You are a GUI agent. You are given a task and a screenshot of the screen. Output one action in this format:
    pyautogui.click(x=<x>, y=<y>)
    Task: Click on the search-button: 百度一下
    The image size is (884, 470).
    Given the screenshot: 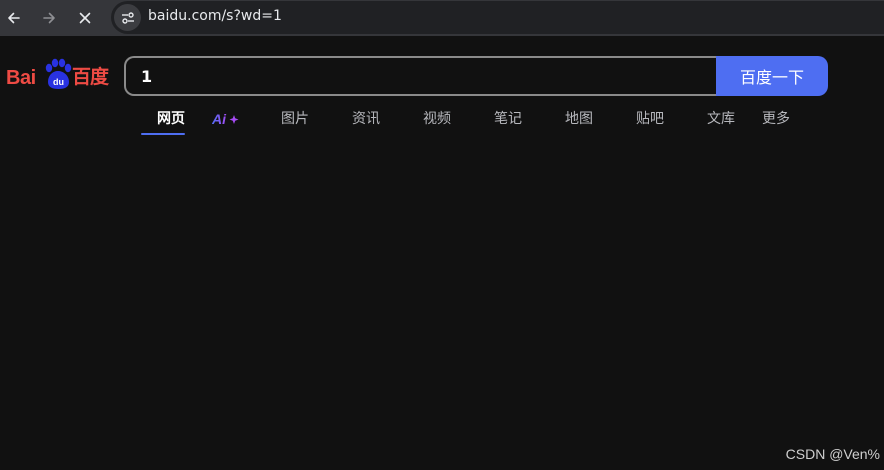 What is the action you would take?
    pyautogui.click(x=772, y=76)
    